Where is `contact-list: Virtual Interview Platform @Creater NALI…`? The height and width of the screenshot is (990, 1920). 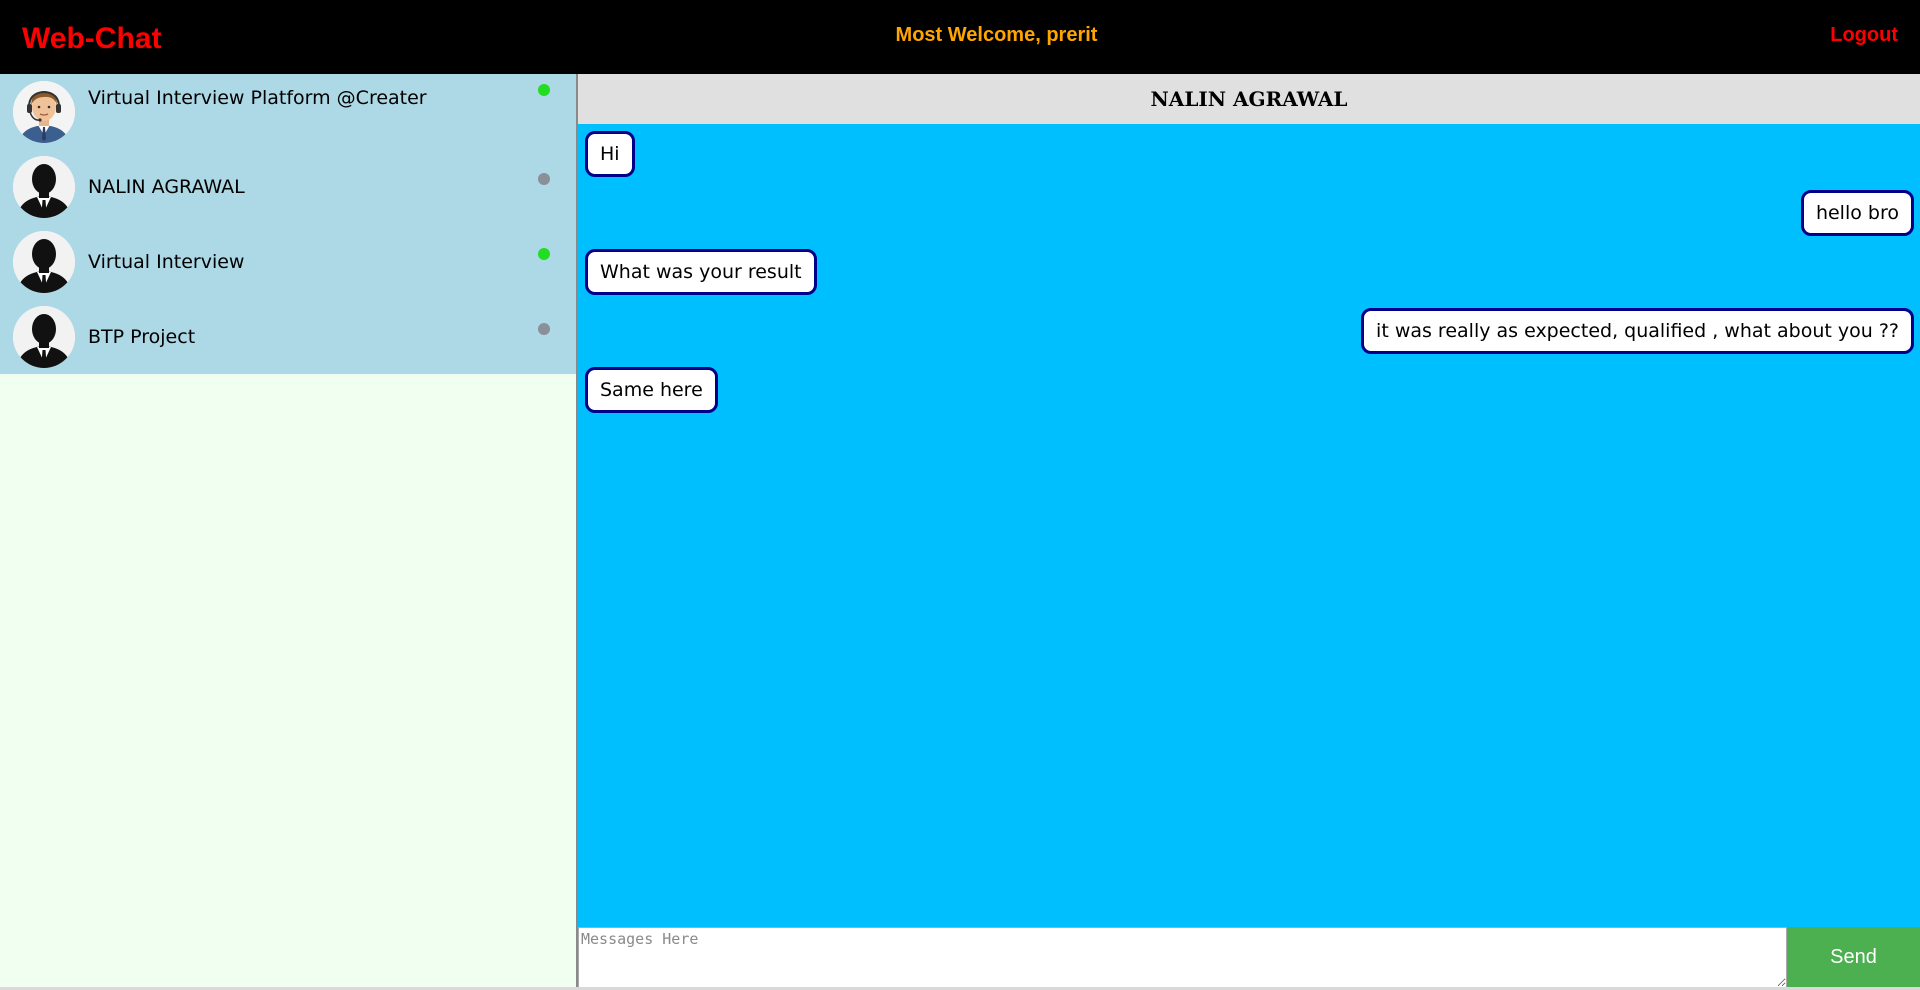
contact-list: Virtual Interview Platform @Creater NALI… is located at coordinates (288, 224).